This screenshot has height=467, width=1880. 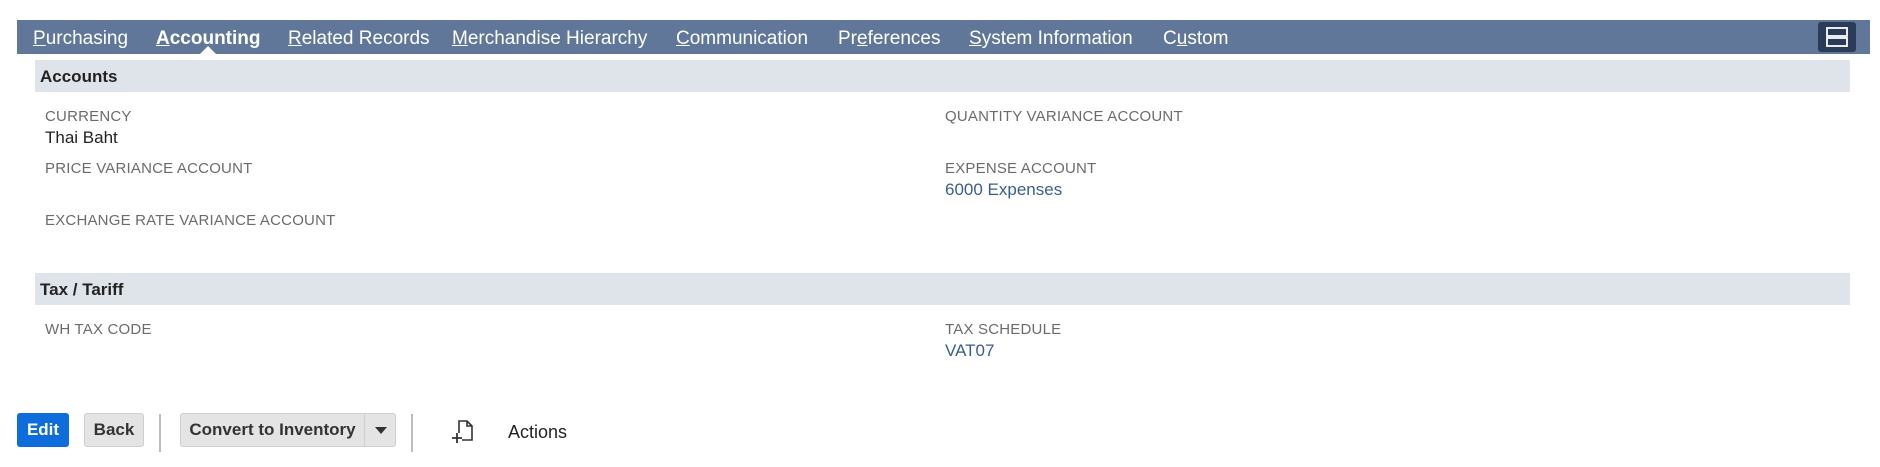 I want to click on price-variance-field: PRICE VARIANCE ACCOUNT, so click(x=149, y=168).